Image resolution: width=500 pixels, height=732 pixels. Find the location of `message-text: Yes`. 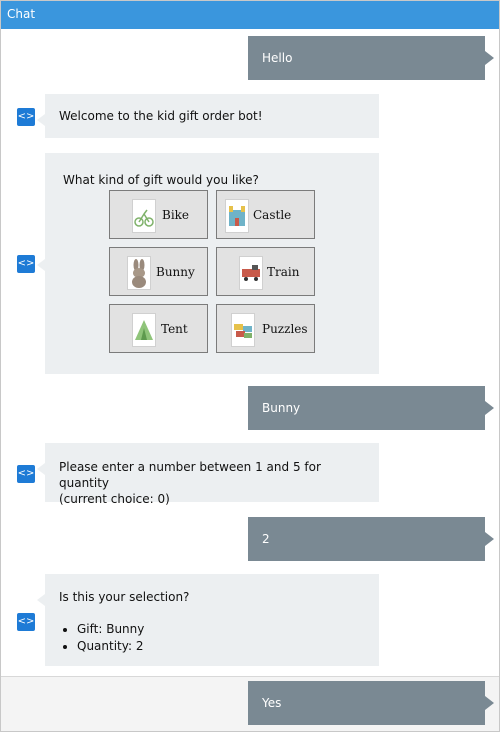

message-text: Yes is located at coordinates (272, 703).